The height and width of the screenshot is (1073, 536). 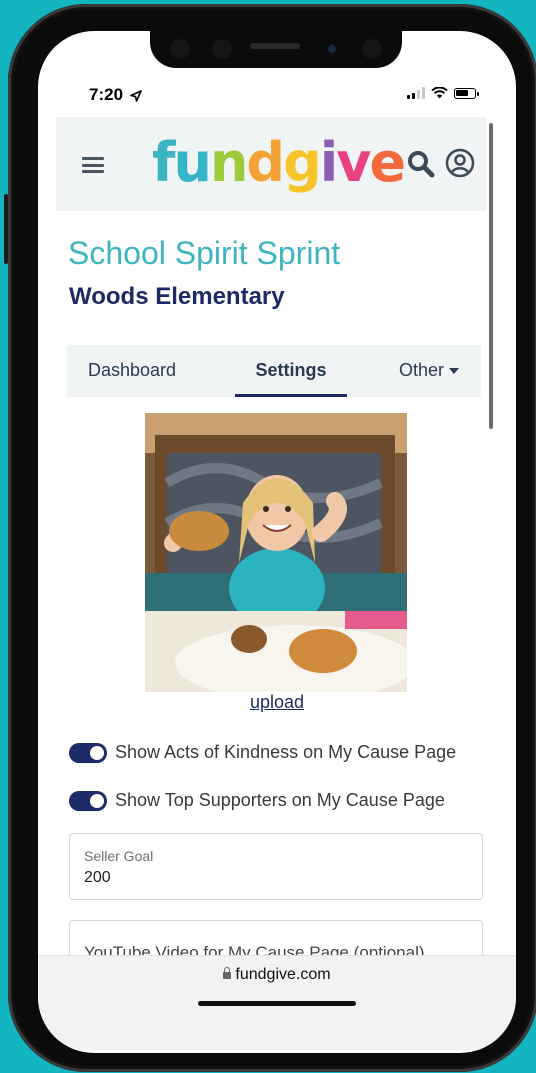 I want to click on status-time: 7:20, so click(x=115, y=95).